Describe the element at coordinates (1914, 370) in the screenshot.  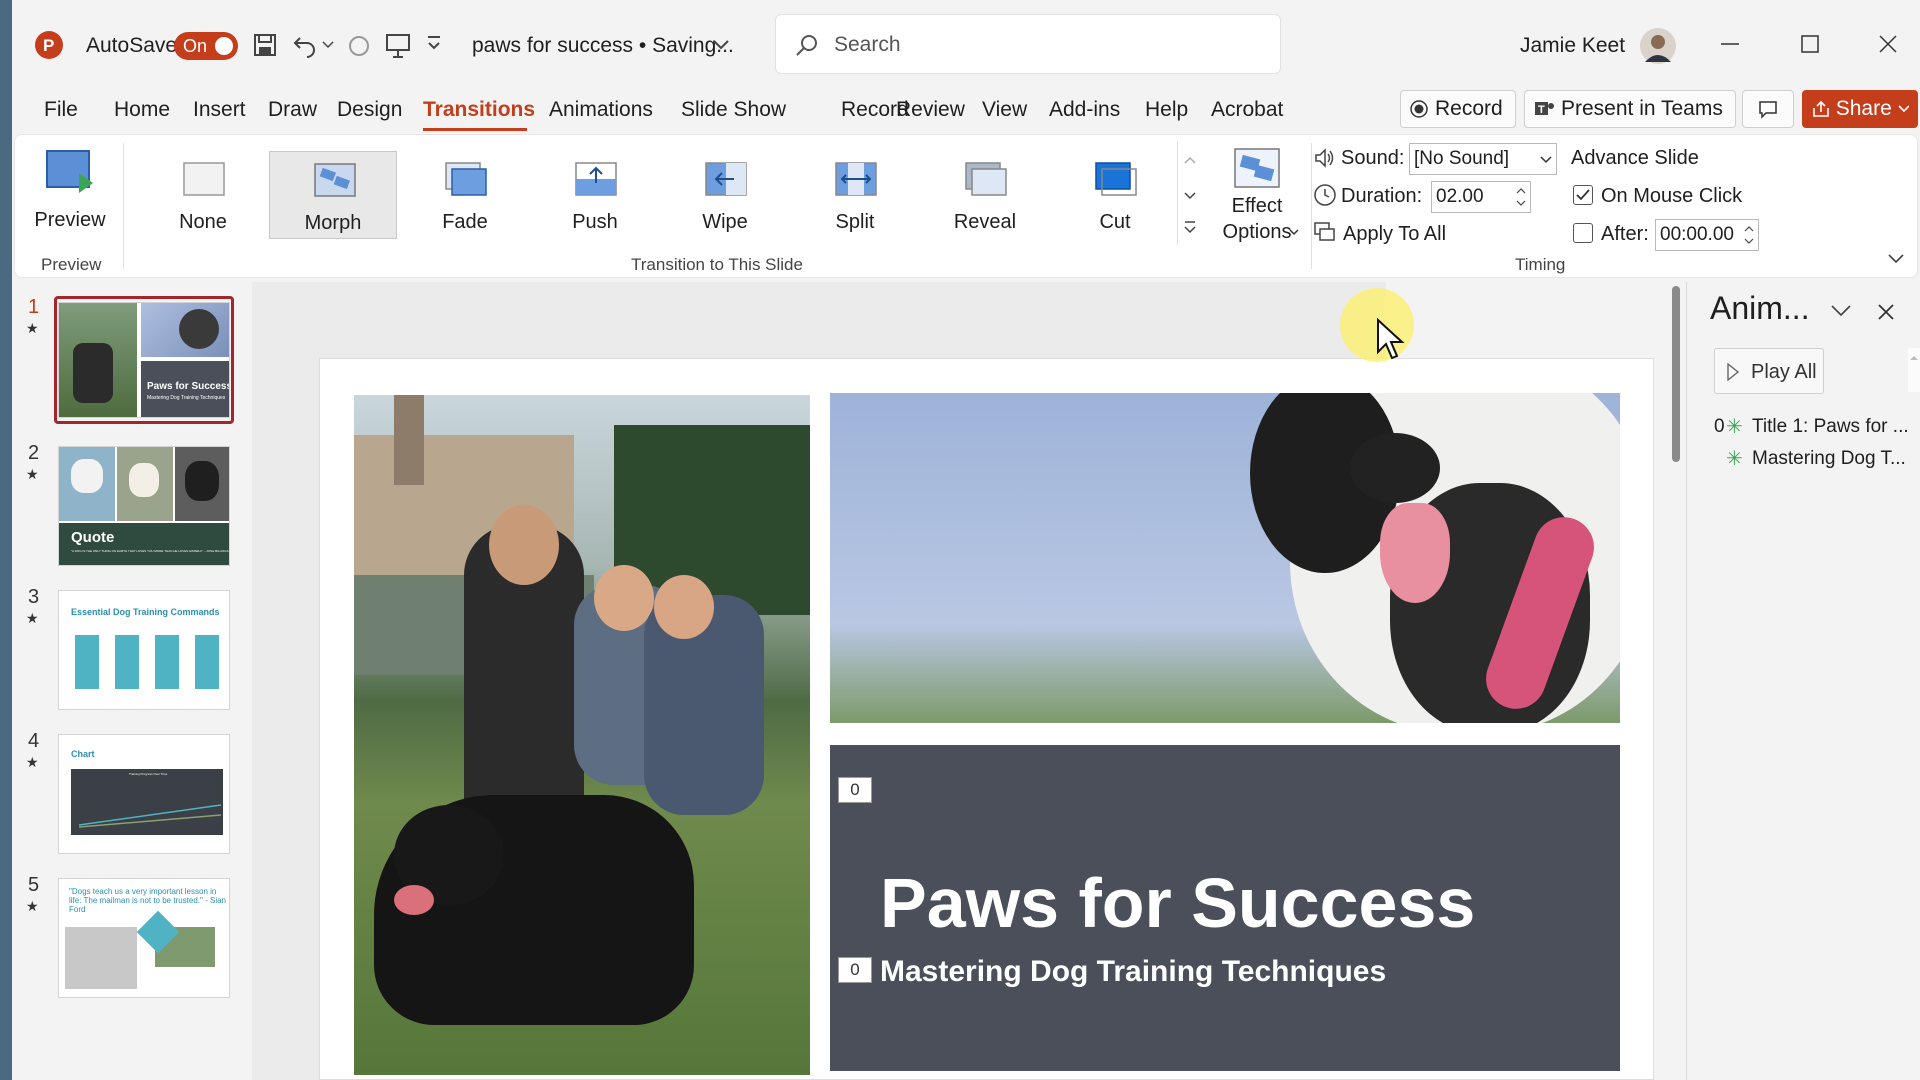
I see `pane-scrollbar` at that location.